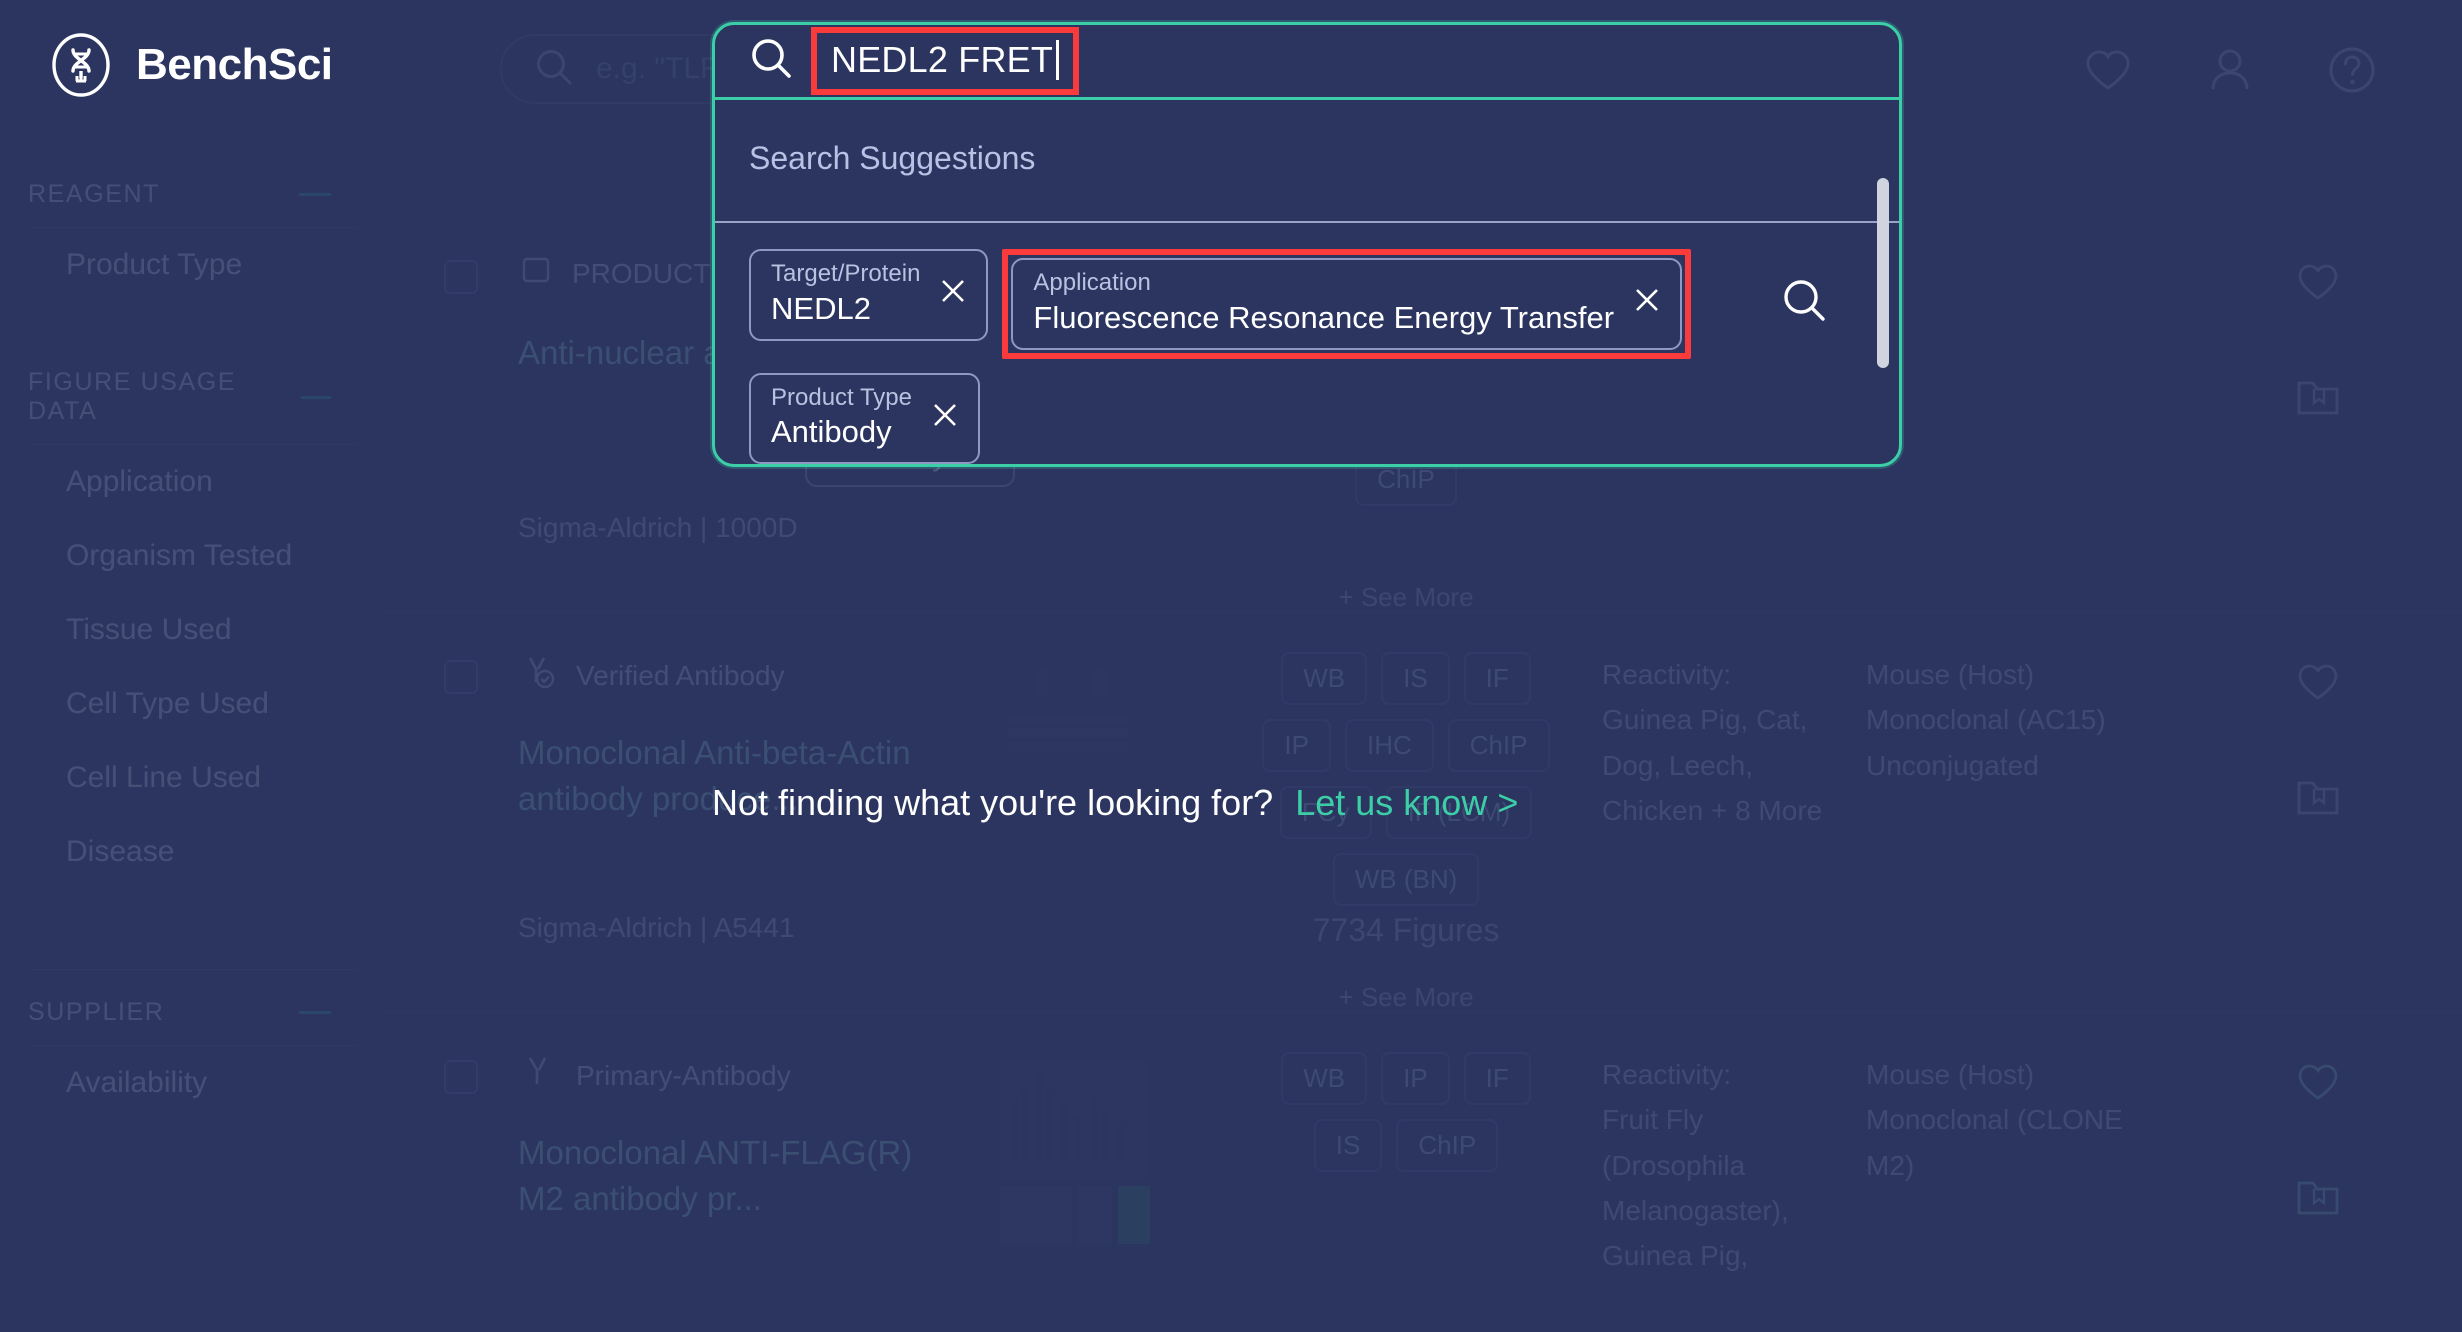  What do you see at coordinates (993, 802) in the screenshot?
I see `cta-text: Not finding what you're looking for?` at bounding box center [993, 802].